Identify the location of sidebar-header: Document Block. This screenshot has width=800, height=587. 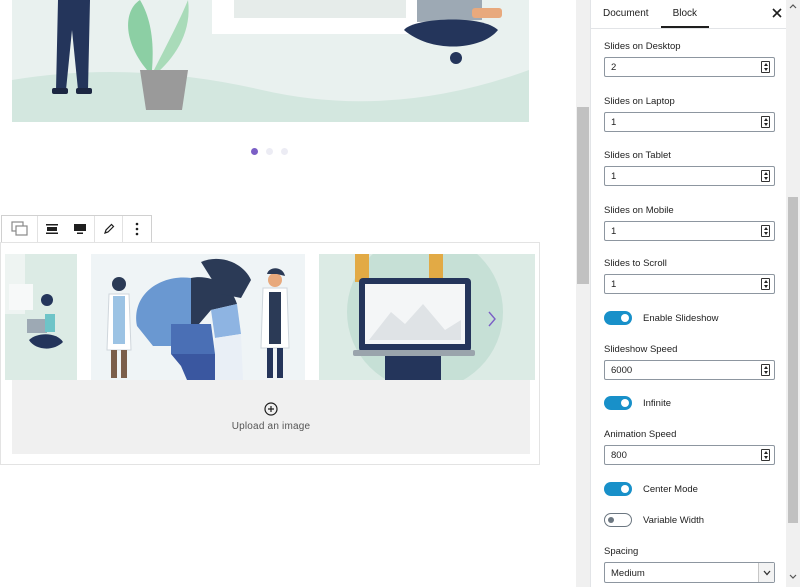
(695, 14).